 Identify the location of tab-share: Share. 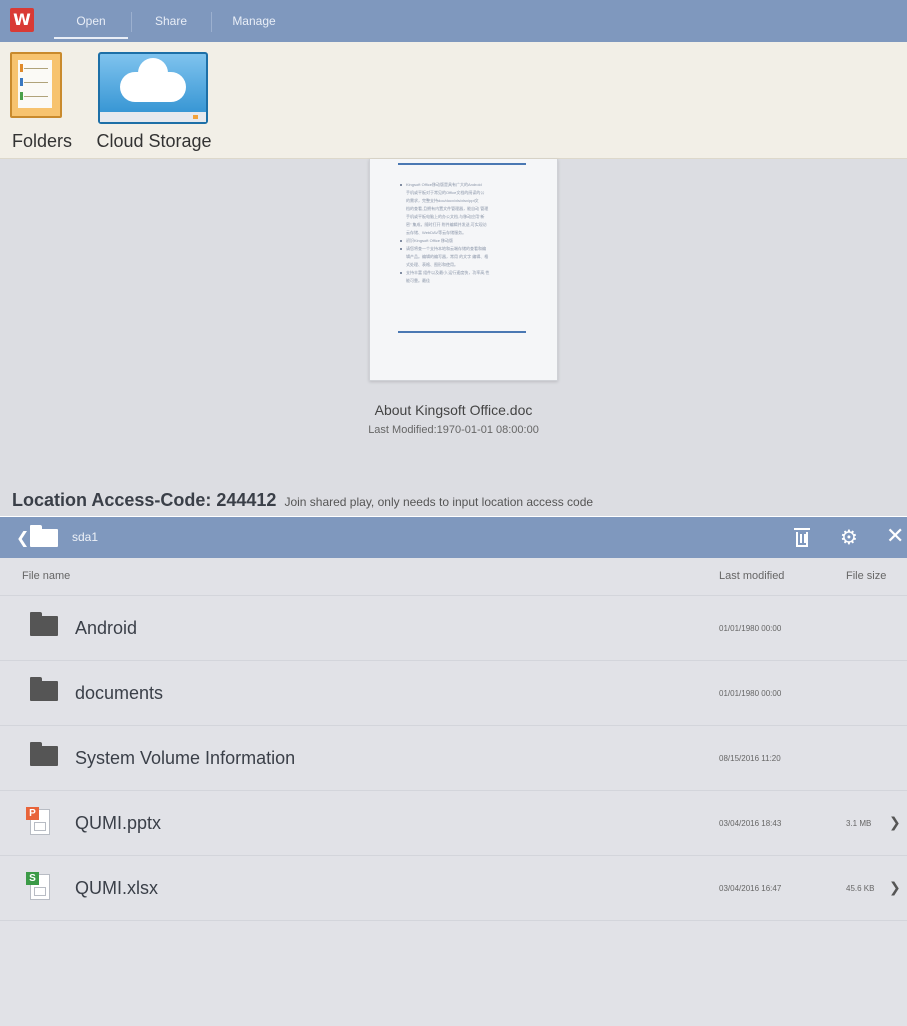
(171, 21).